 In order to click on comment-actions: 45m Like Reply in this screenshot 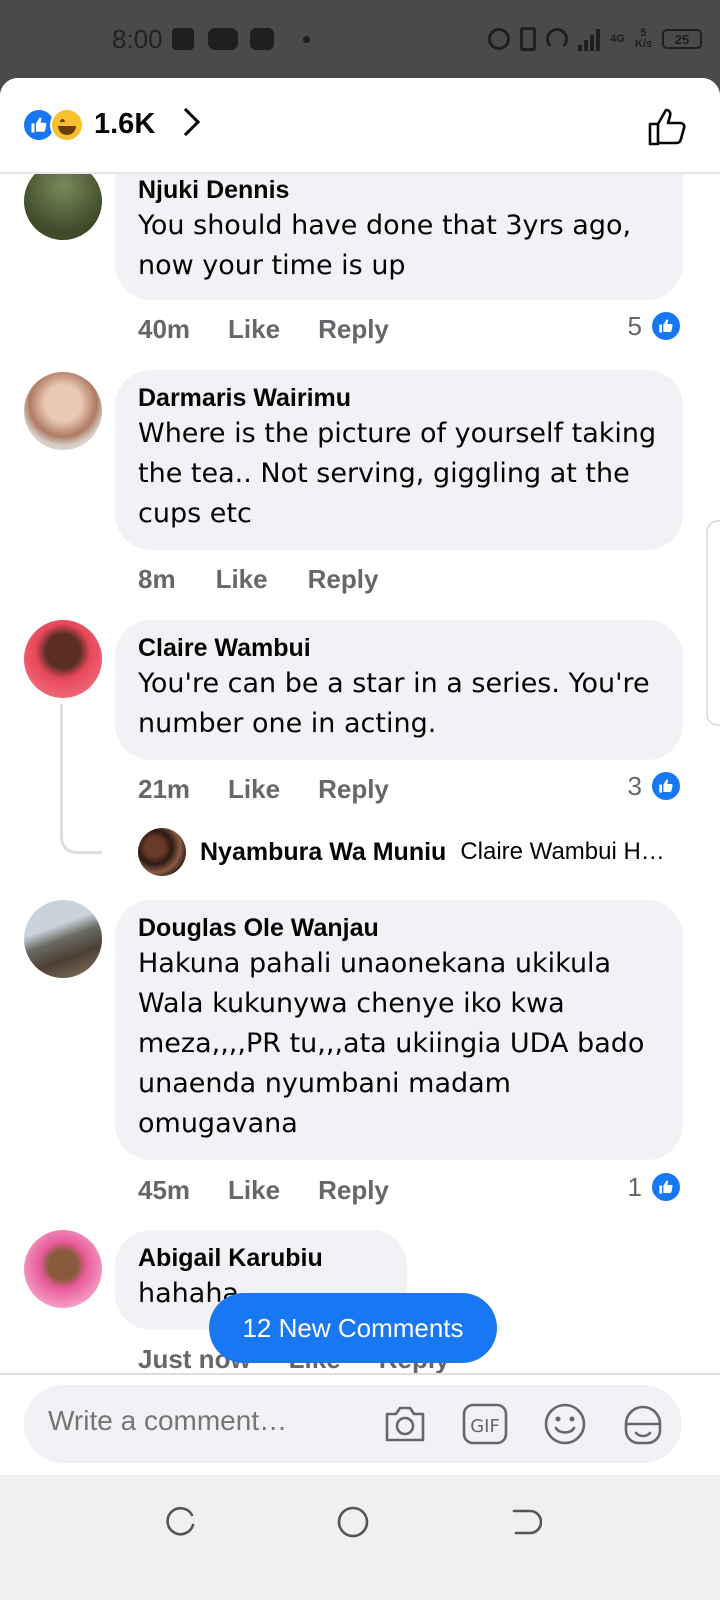, I will do `click(263, 1190)`.